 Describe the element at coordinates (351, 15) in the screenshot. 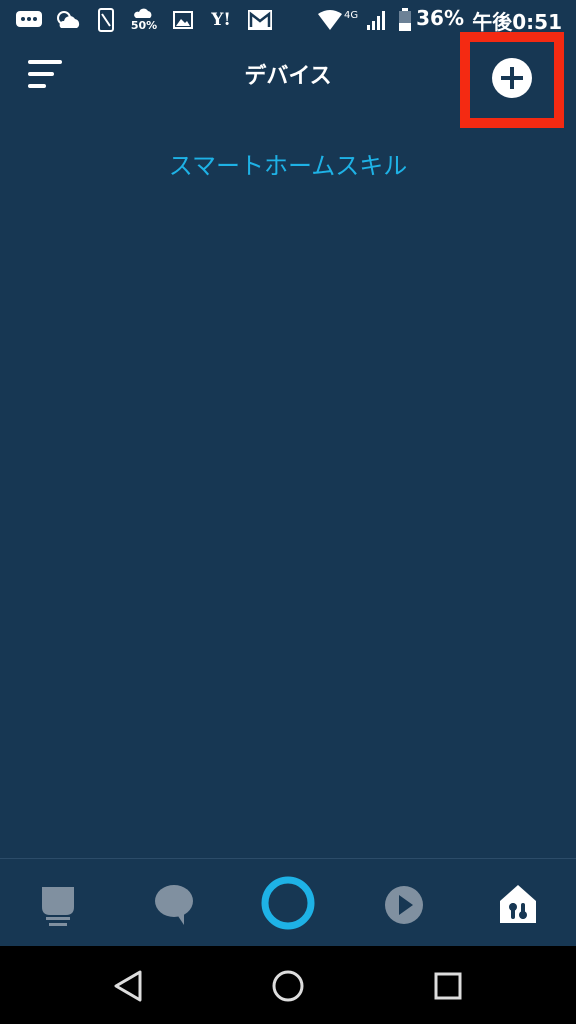

I see `svg-text: 4G` at that location.